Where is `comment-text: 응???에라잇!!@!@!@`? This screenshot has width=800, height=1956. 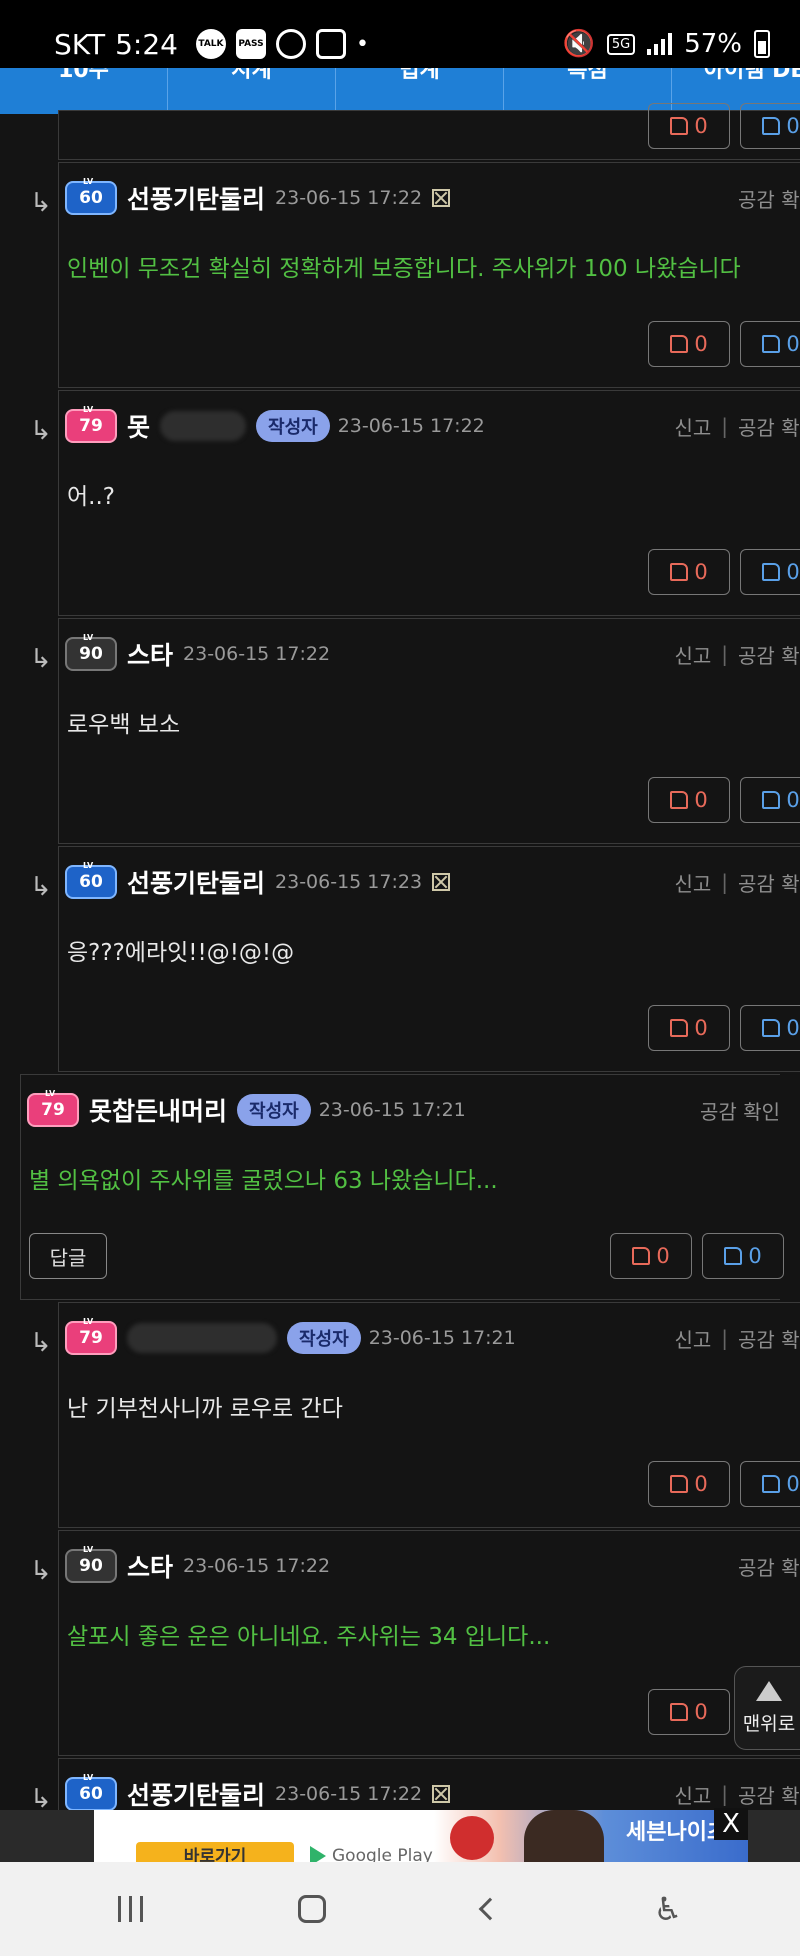 comment-text: 응???에라잇!!@!@!@ is located at coordinates (181, 953).